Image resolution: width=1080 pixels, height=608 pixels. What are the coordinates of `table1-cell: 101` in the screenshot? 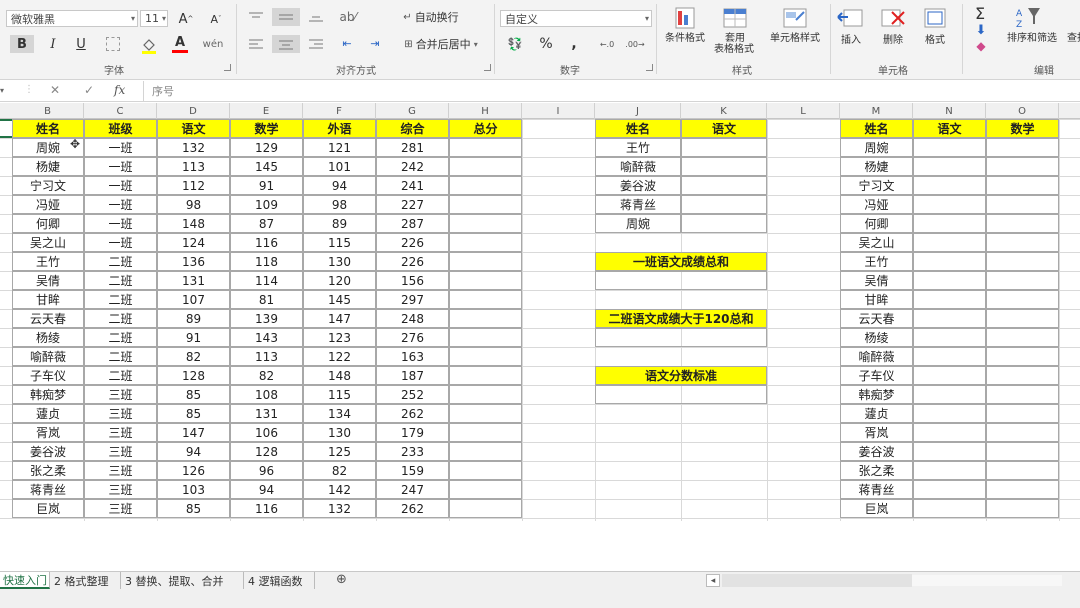 It's located at (339, 166).